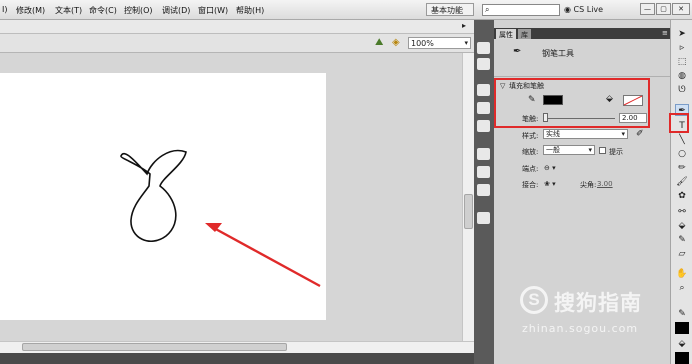 The height and width of the screenshot is (364, 692). I want to click on style-select: 实线 ▾, so click(585, 134).